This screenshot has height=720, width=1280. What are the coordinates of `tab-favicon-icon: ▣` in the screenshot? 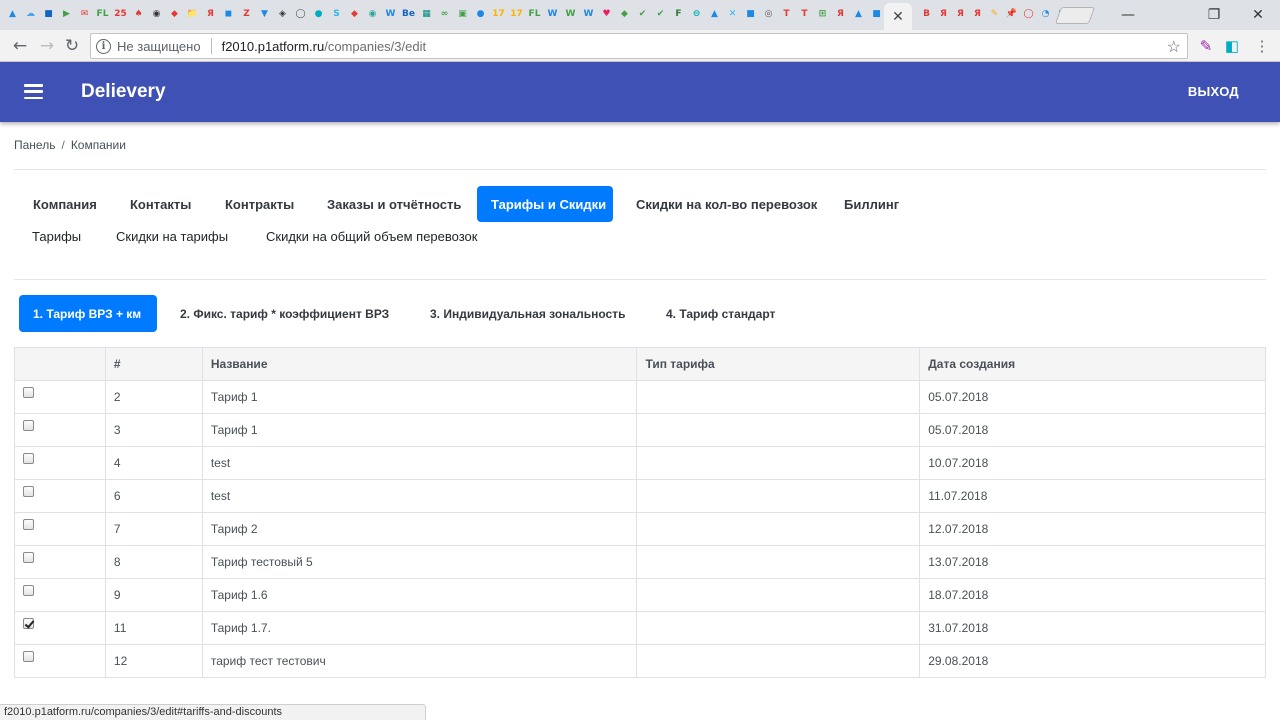 It's located at (462, 14).